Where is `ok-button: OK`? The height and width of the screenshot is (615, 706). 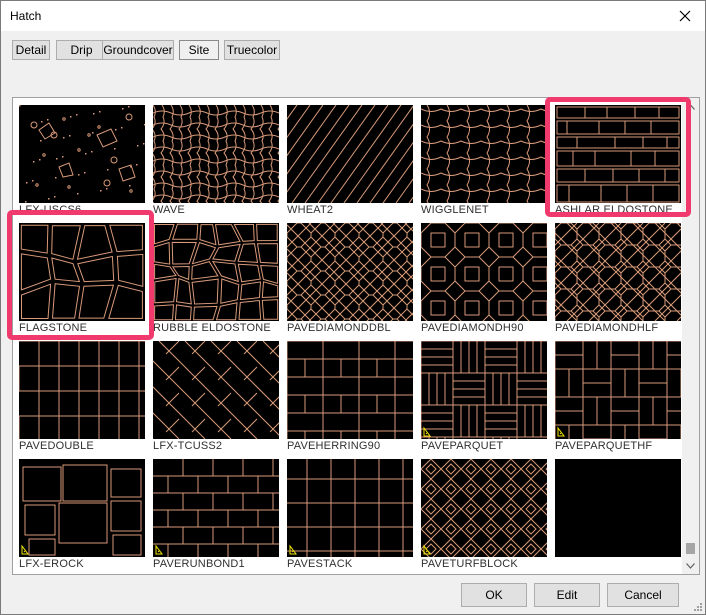 ok-button: OK is located at coordinates (494, 595).